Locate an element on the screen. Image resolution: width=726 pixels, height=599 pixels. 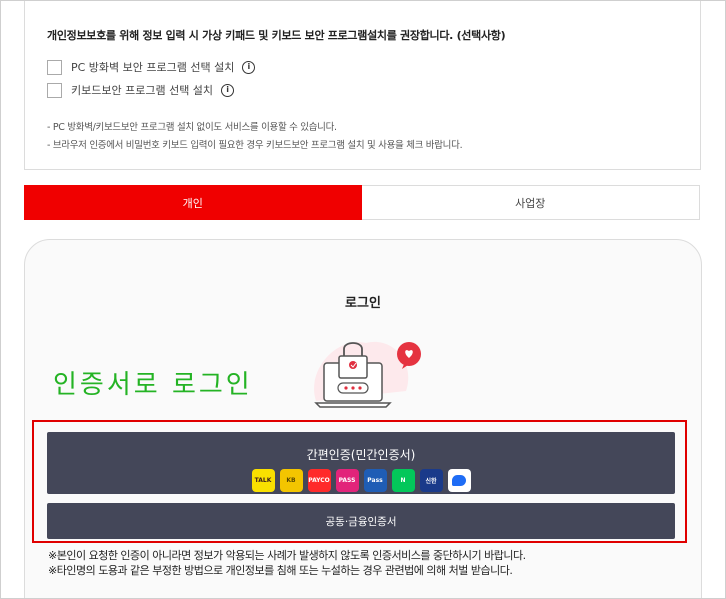
toss-icon is located at coordinates (459, 480).